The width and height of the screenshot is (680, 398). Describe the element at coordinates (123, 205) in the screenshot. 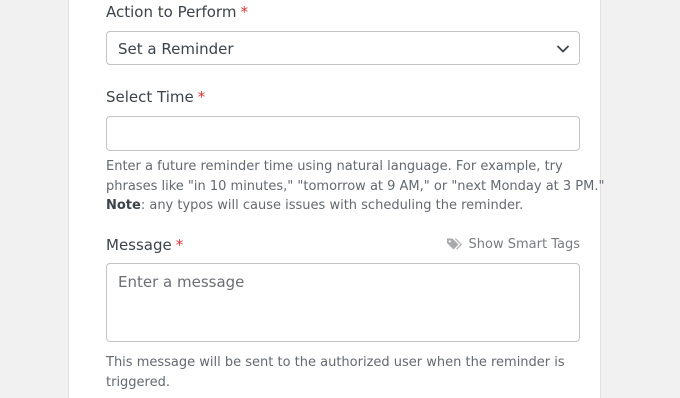

I see `note-label: Note` at that location.